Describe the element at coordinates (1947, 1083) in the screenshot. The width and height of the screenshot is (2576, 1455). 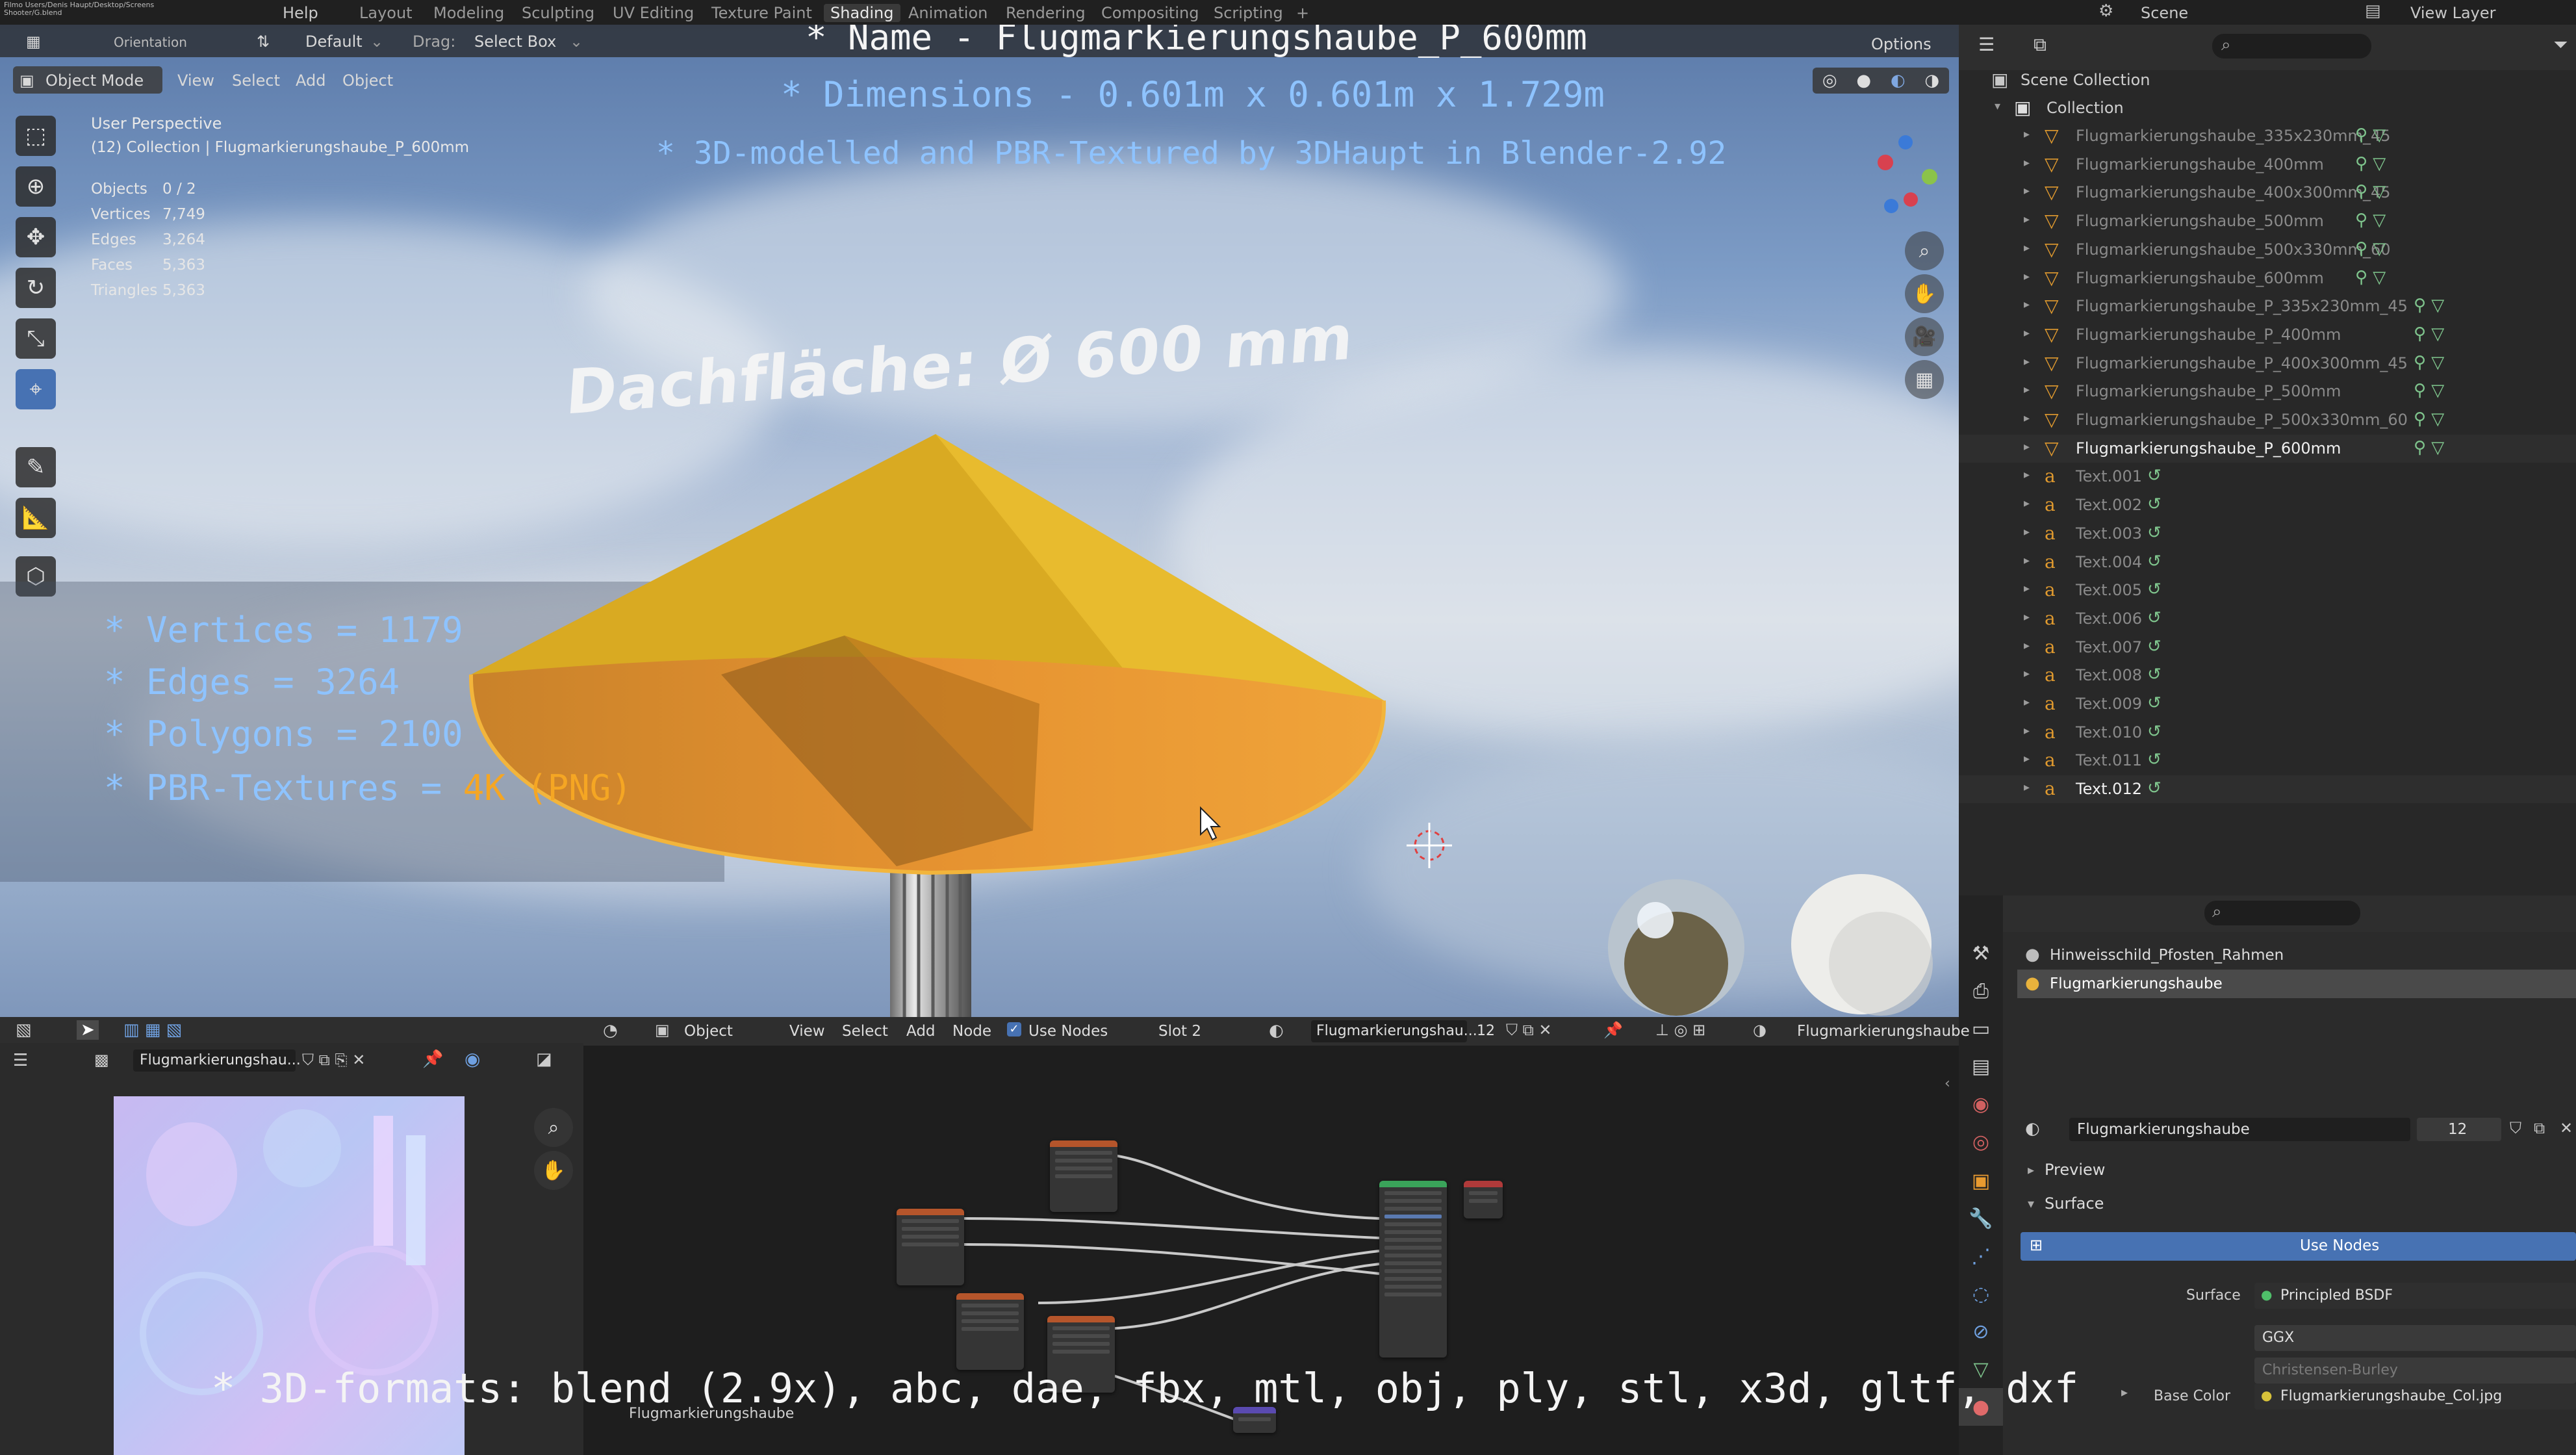
I see `sidebar-toggle-icon: ‹` at that location.